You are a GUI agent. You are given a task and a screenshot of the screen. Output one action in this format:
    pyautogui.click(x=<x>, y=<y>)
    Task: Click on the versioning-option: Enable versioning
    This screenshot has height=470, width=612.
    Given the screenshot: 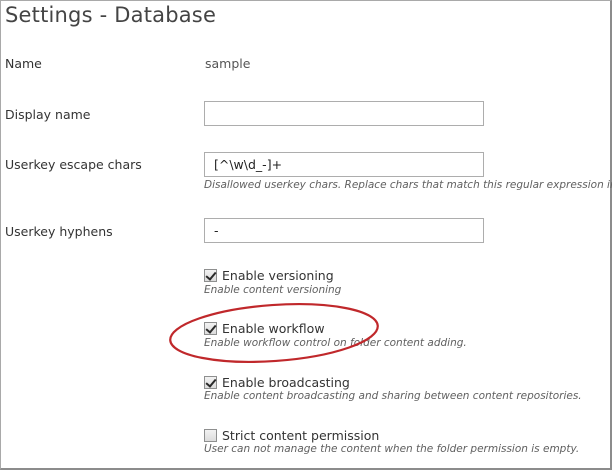 What is the action you would take?
    pyautogui.click(x=269, y=275)
    